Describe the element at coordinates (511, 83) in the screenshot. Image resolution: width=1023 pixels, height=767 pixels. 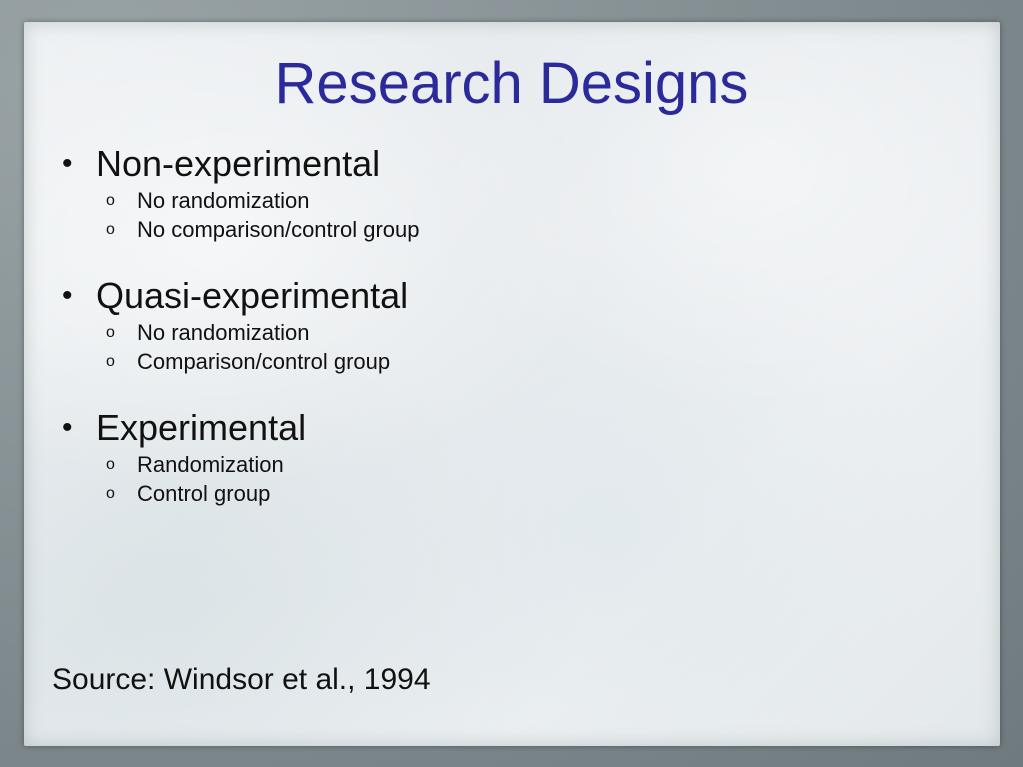
I see `slide-title: Research Designs` at that location.